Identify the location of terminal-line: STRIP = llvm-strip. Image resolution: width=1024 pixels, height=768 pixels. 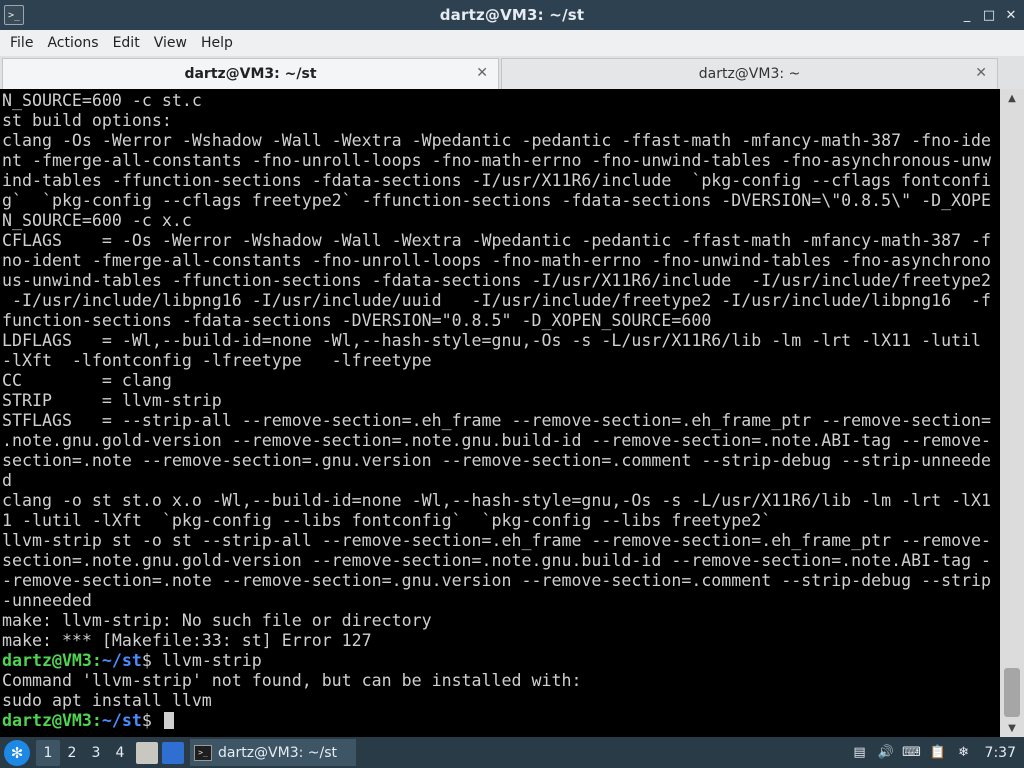
(112, 400).